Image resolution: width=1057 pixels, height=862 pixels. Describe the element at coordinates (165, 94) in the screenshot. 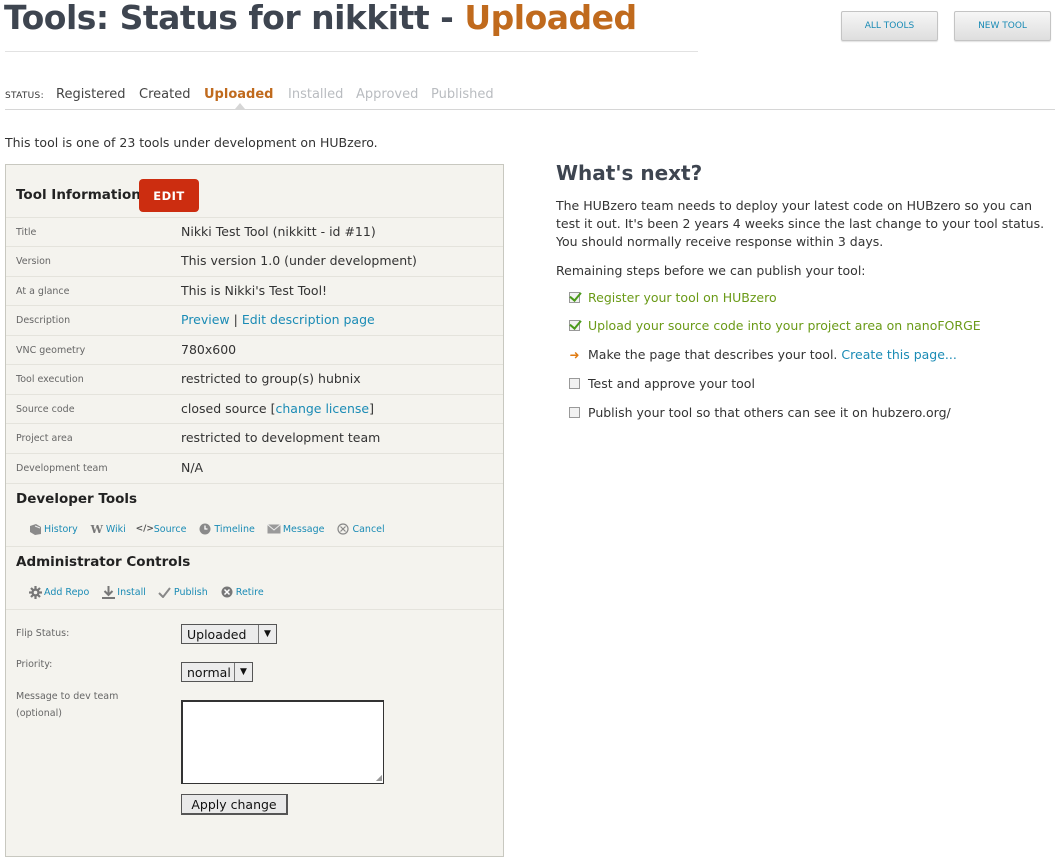

I see `status-tab-created: Created` at that location.